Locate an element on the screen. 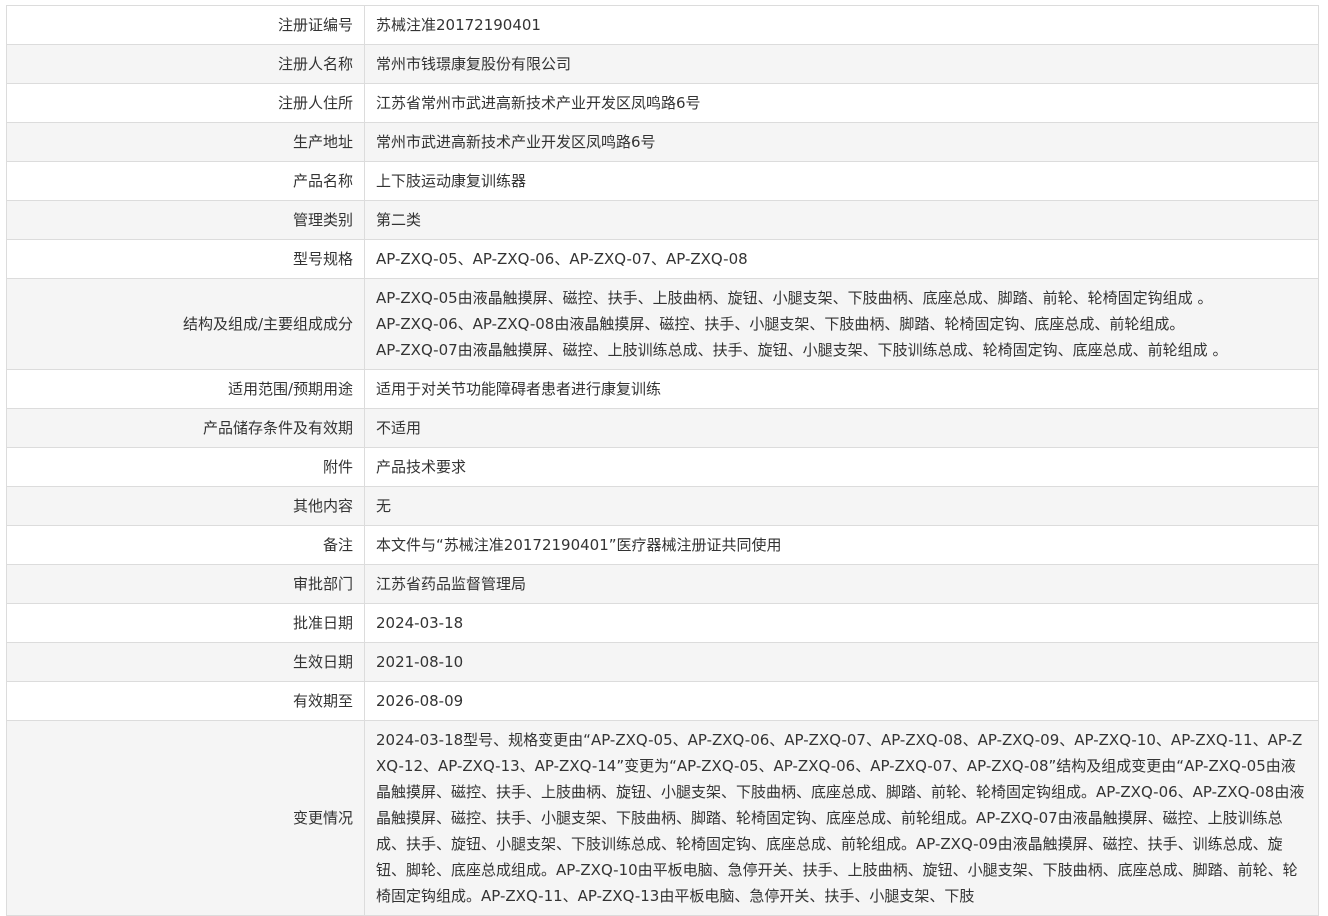 The width and height of the screenshot is (1328, 916). row-other-content: 其他内容 无 is located at coordinates (662, 506).